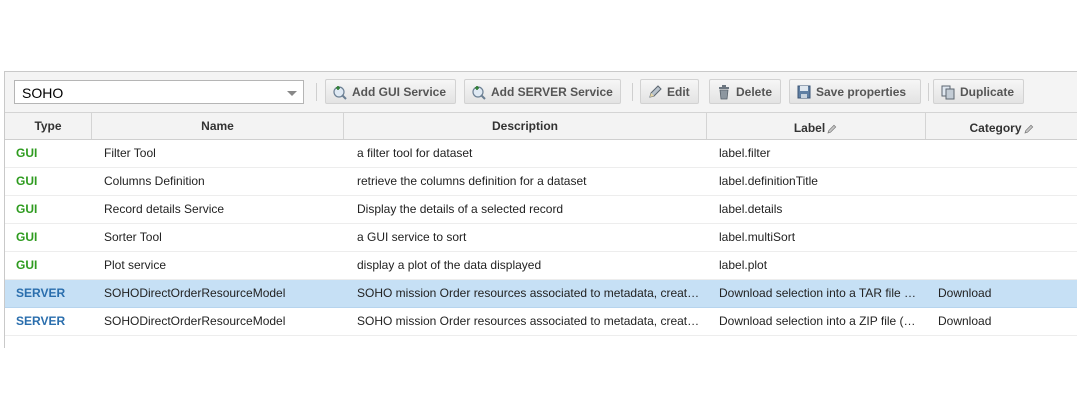 Image resolution: width=1077 pixels, height=416 pixels. I want to click on name-cell: Filter Tool, so click(130, 153).